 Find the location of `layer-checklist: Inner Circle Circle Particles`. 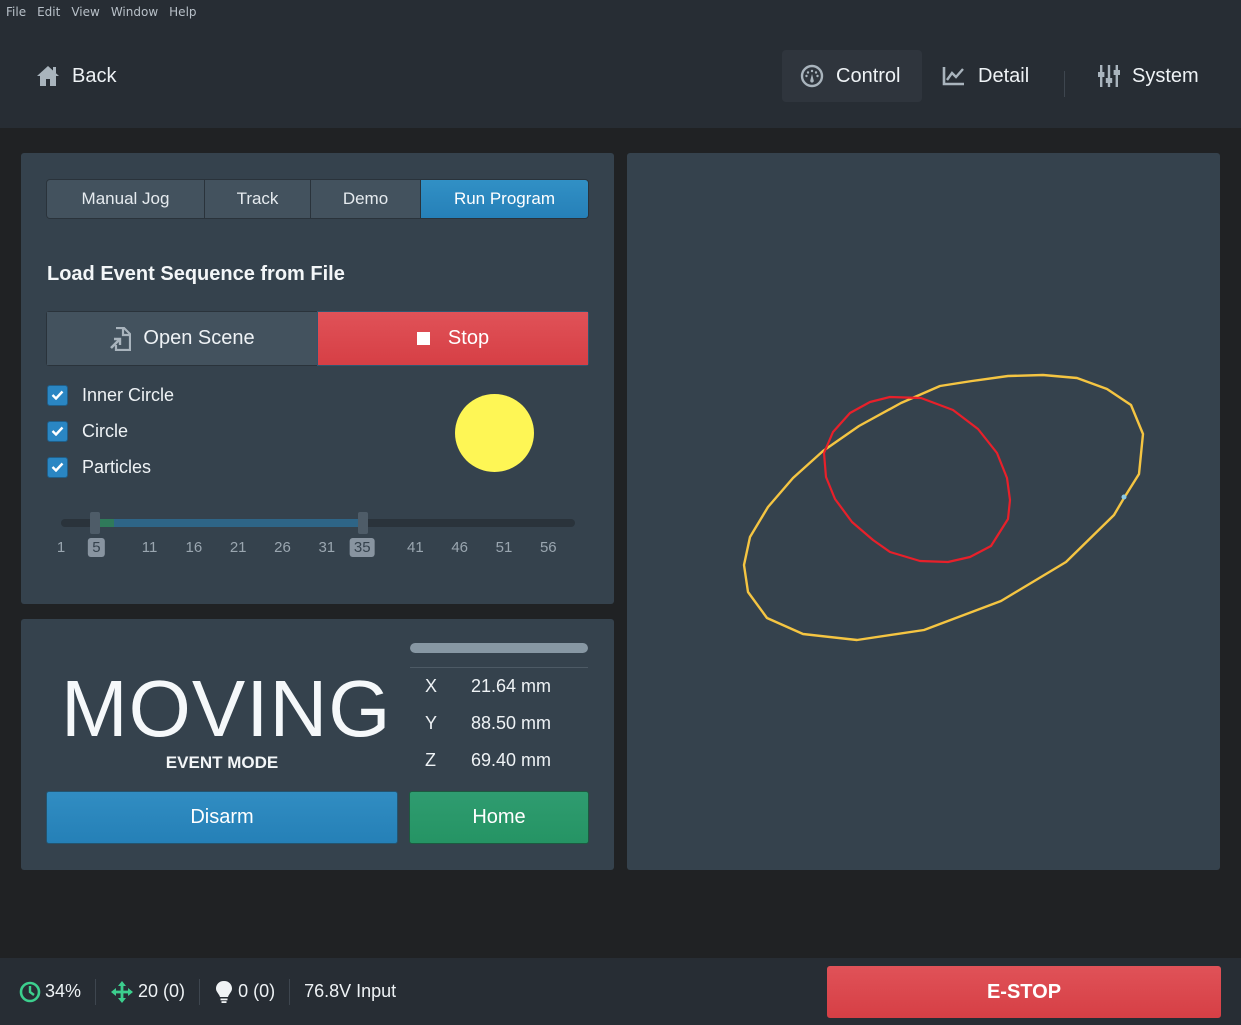

layer-checklist: Inner Circle Circle Particles is located at coordinates (110, 431).